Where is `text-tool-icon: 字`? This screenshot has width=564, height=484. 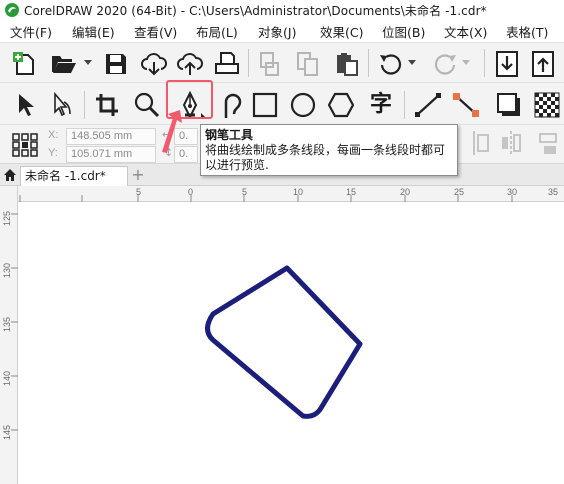
text-tool-icon: 字 is located at coordinates (381, 105).